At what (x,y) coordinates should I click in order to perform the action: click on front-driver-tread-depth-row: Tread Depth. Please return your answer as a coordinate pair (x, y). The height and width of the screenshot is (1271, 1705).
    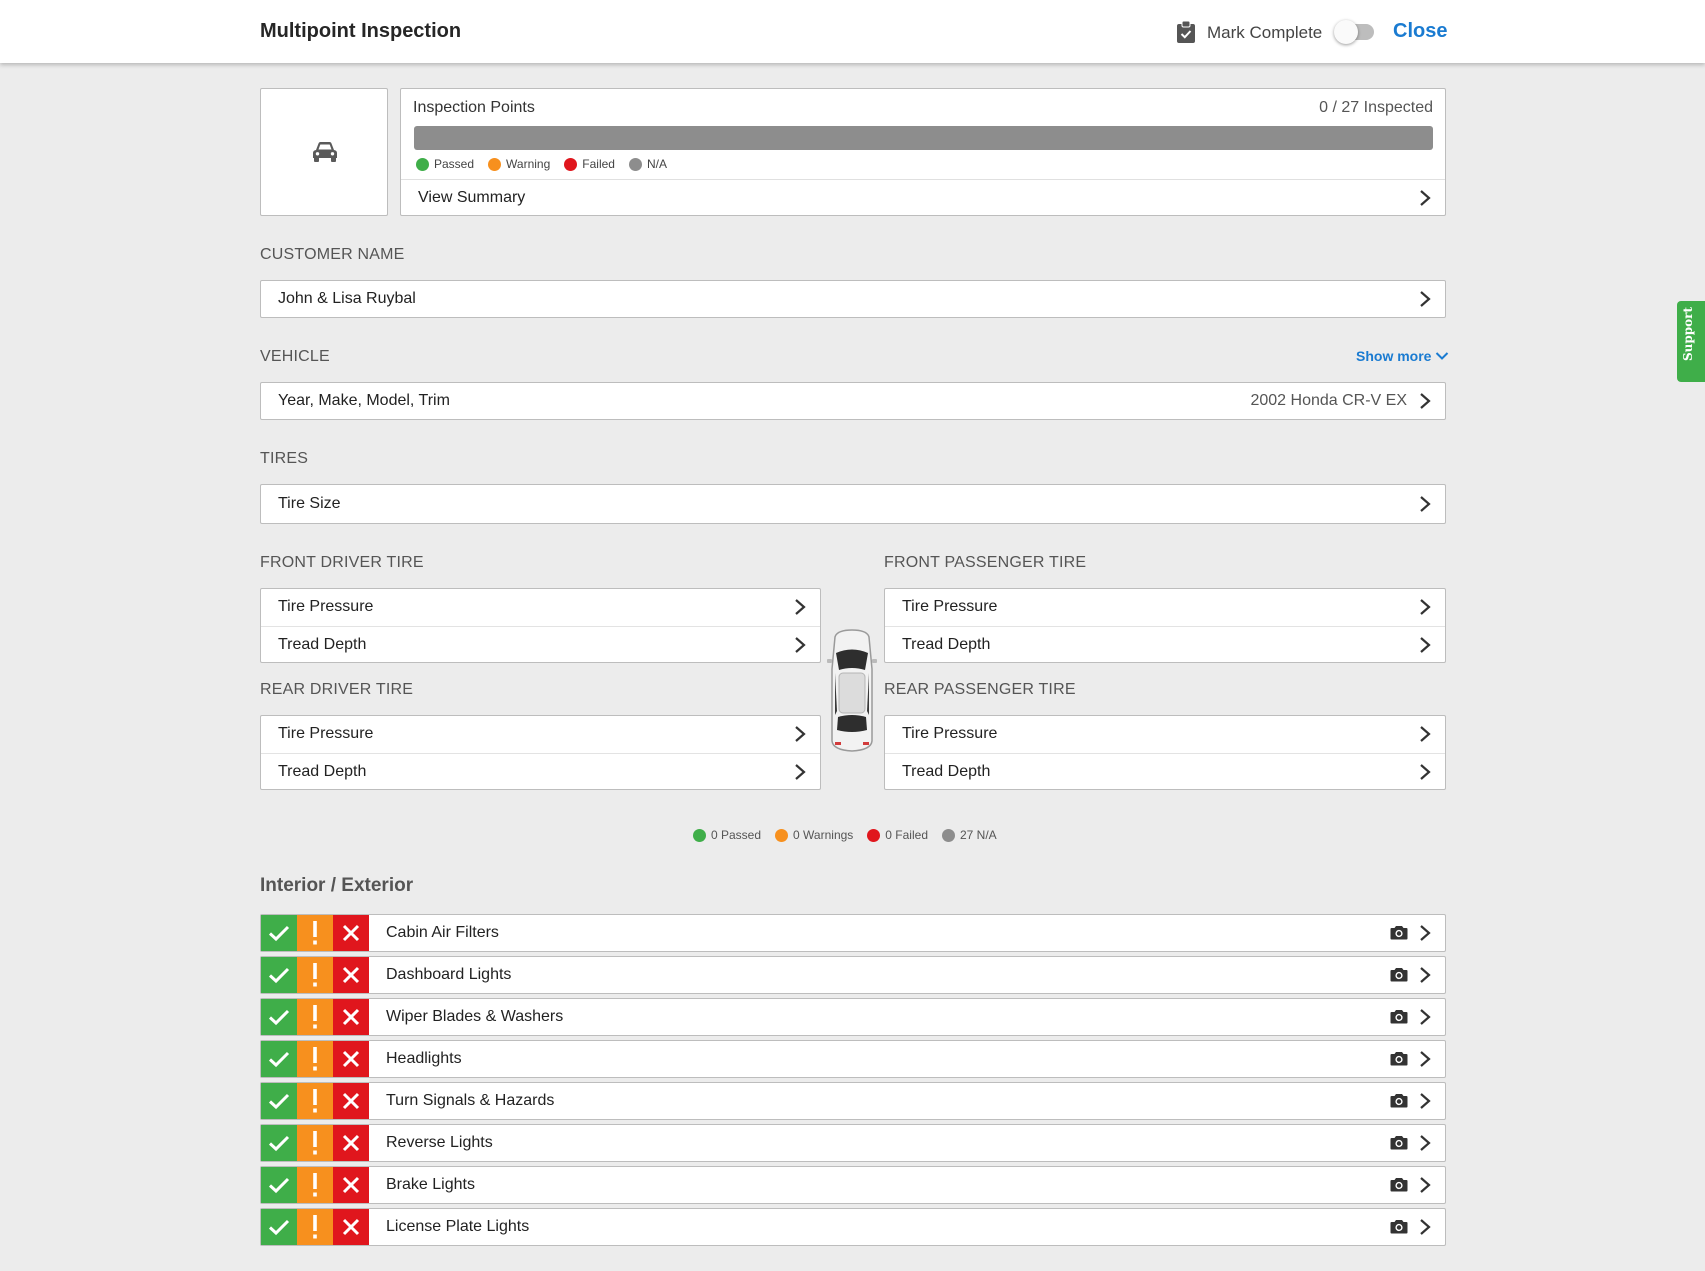
    Looking at the image, I should click on (540, 644).